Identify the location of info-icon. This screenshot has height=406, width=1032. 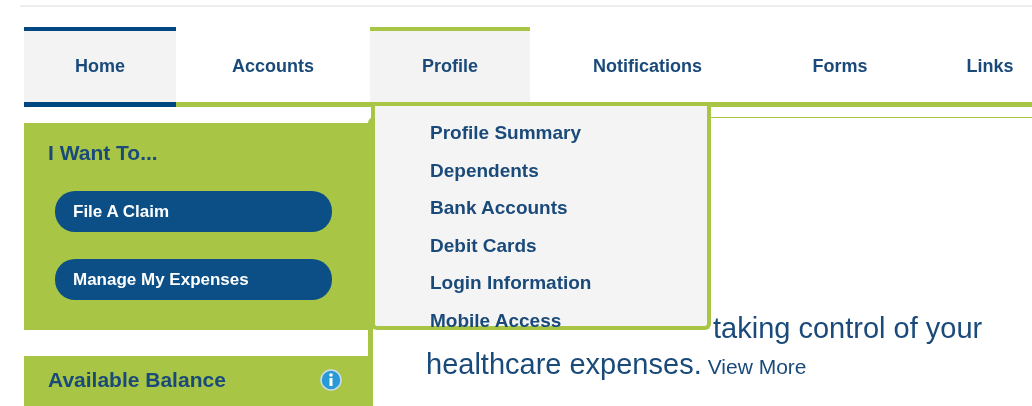
(331, 380).